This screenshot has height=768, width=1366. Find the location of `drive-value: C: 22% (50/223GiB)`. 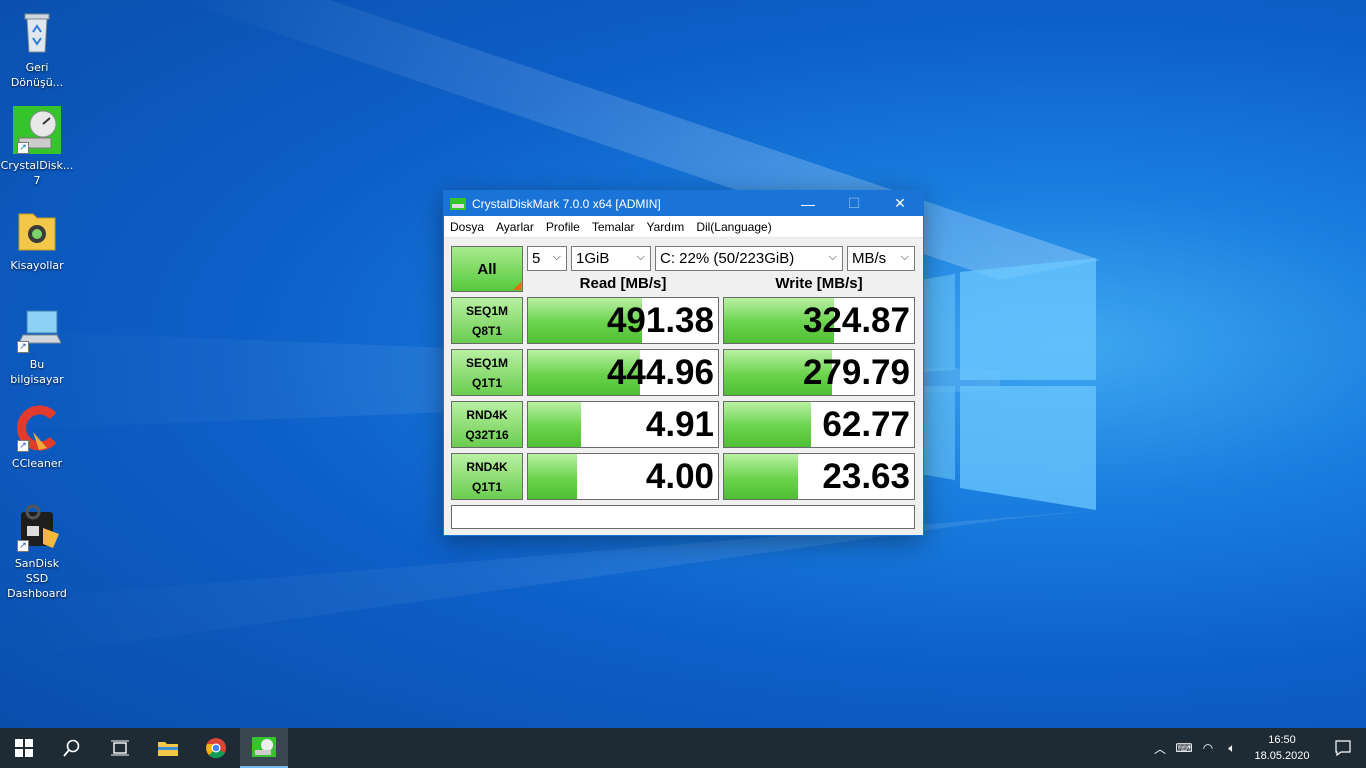

drive-value: C: 22% (50/223GiB) is located at coordinates (727, 258).